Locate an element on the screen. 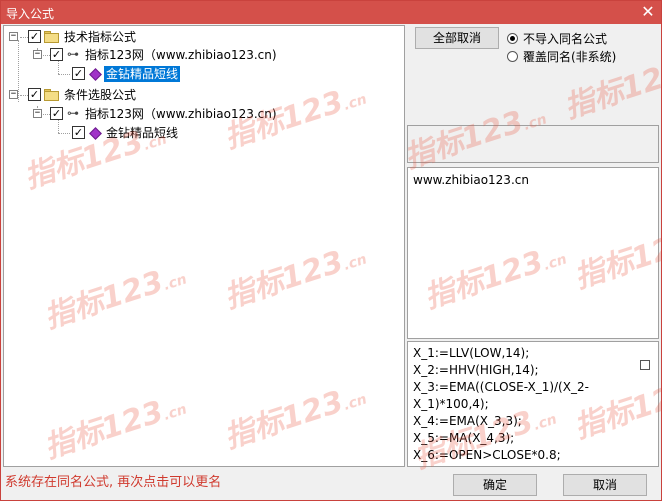 Image resolution: width=662 pixels, height=501 pixels. radio-no-import is located at coordinates (512, 38).